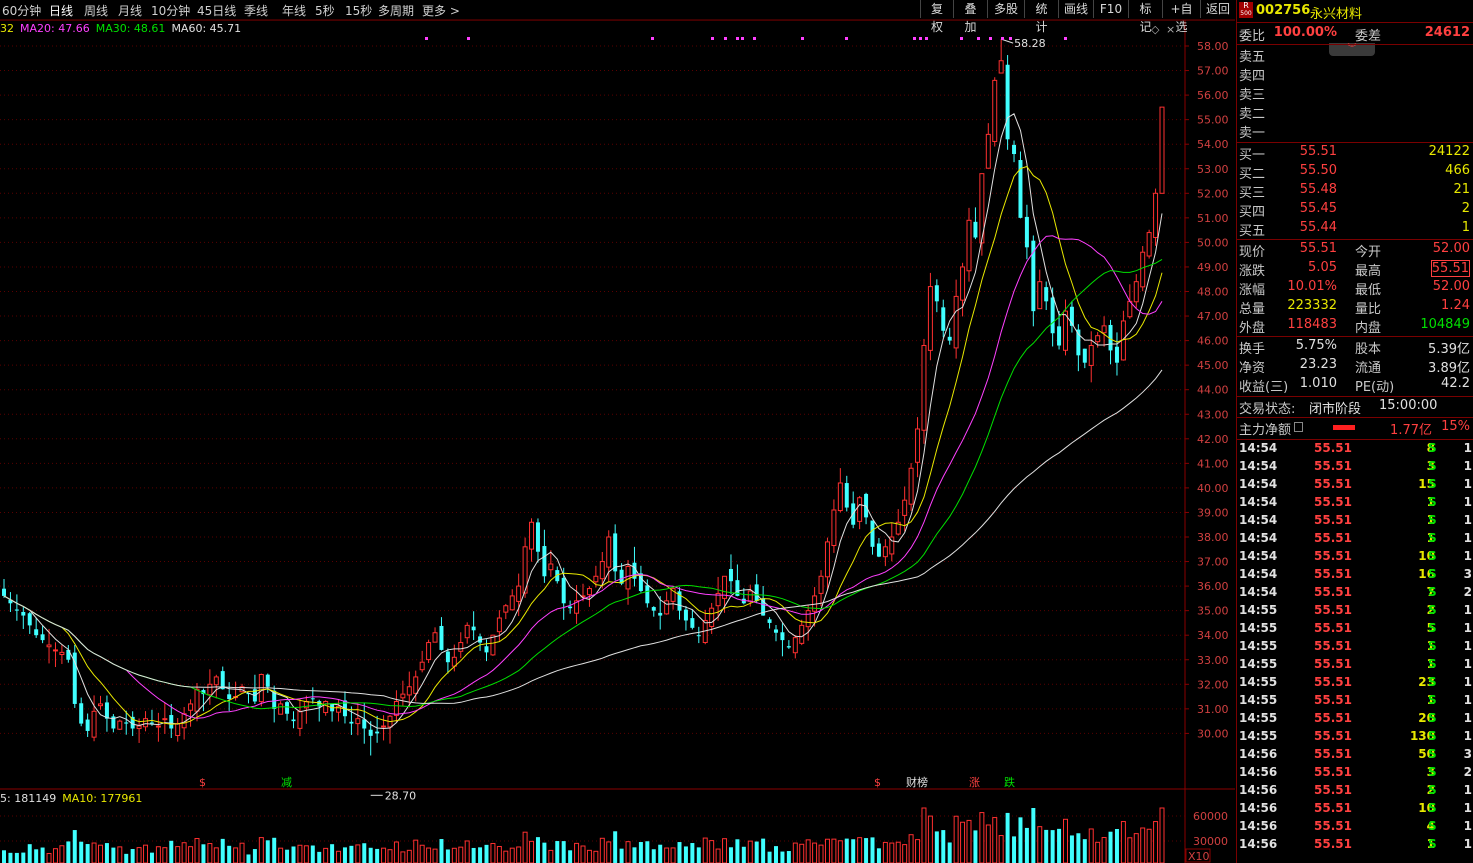  I want to click on quote-row-1: 涨跌 5.05 最高 55.51, so click(1355, 269).